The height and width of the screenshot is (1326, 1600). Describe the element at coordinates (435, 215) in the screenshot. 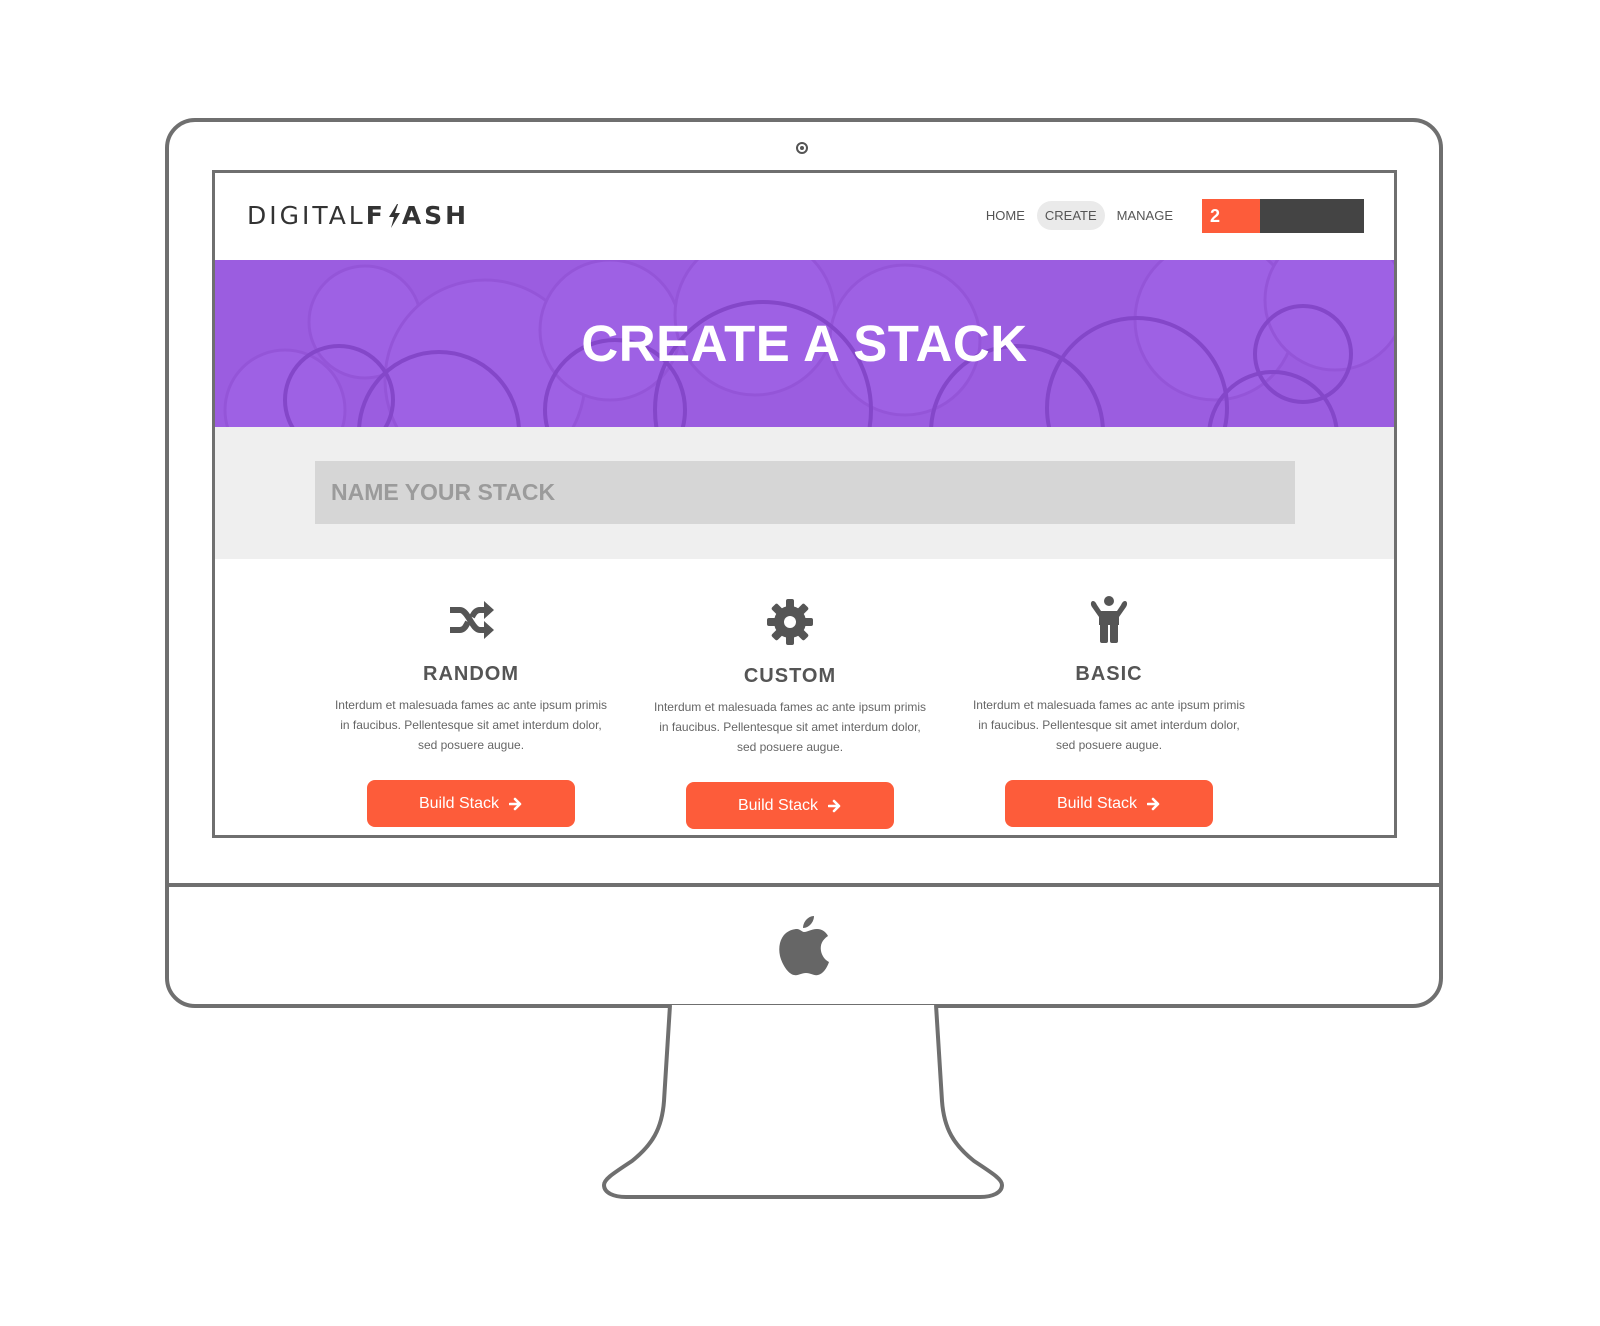

I see `logo-text-right: ASH` at that location.